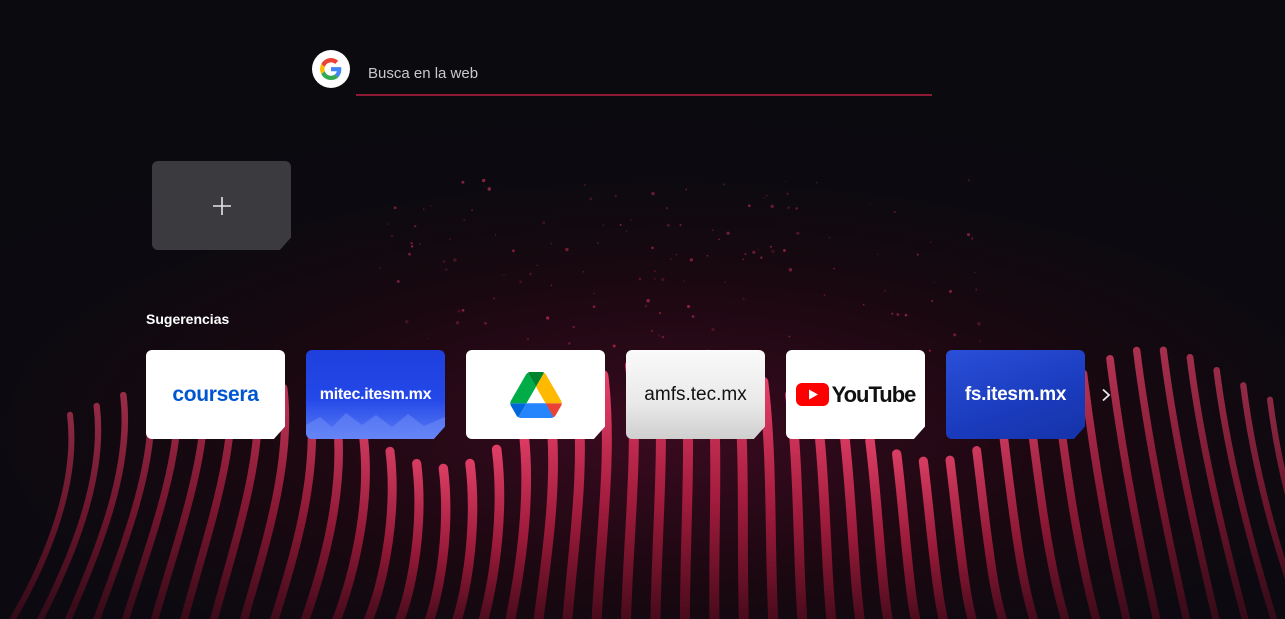  What do you see at coordinates (188, 319) in the screenshot?
I see `suggestions-heading: Sugerencias` at bounding box center [188, 319].